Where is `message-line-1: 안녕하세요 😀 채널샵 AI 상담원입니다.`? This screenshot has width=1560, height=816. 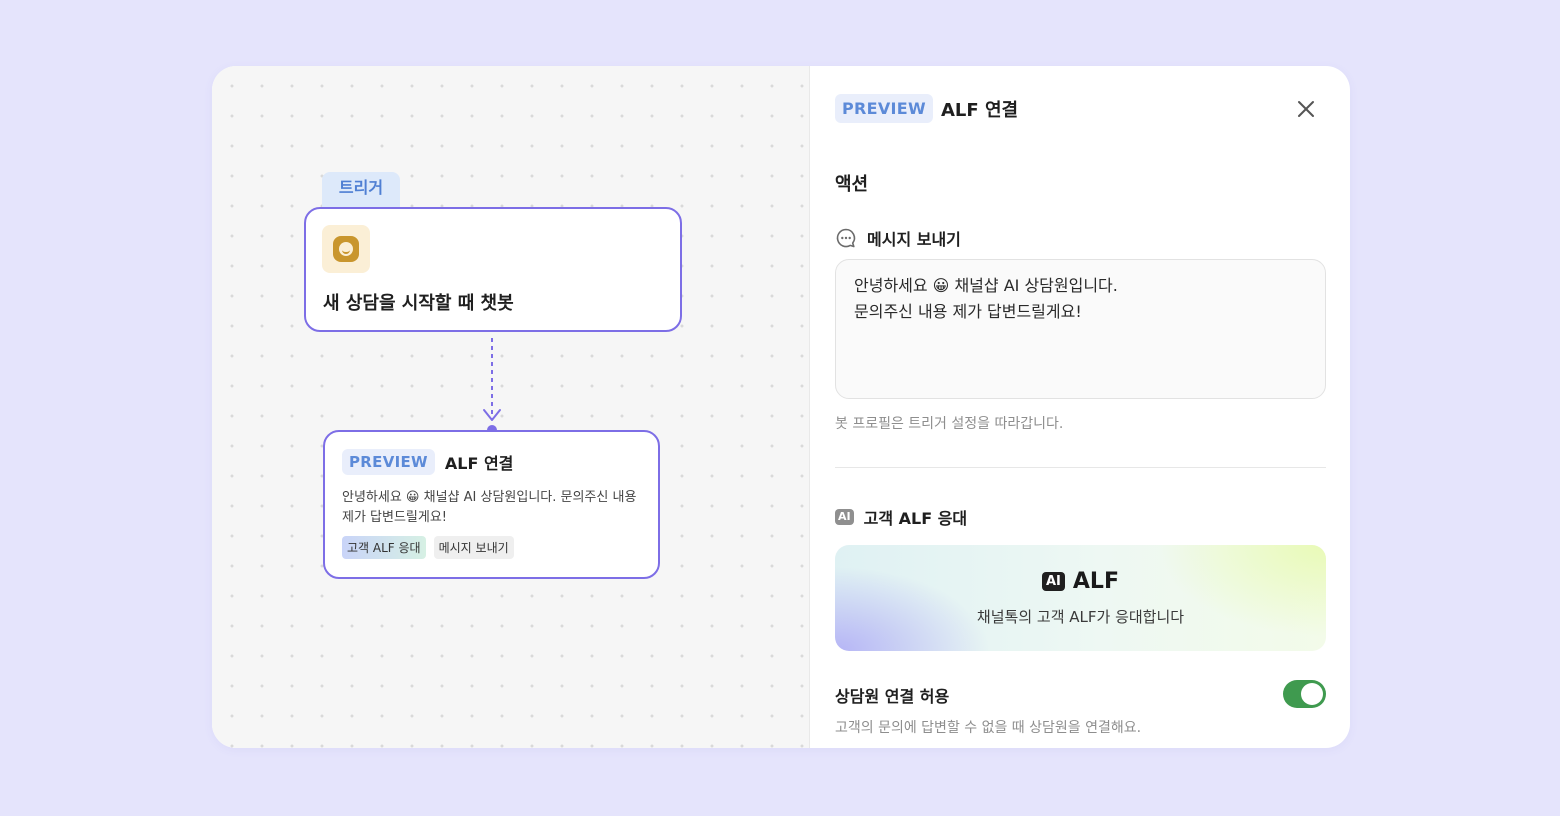
message-line-1: 안녕하세요 😀 채널샵 AI 상담원입니다. is located at coordinates (986, 285).